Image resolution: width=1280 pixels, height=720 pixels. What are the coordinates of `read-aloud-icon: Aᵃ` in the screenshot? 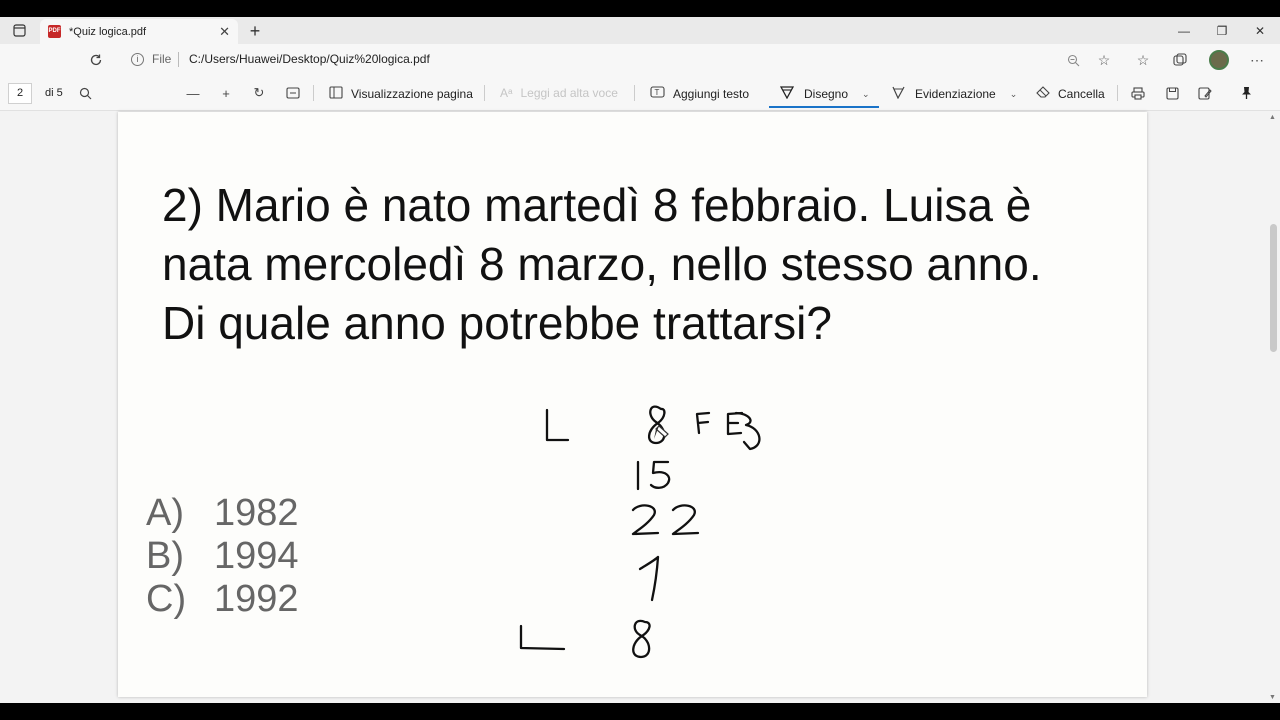 It's located at (506, 93).